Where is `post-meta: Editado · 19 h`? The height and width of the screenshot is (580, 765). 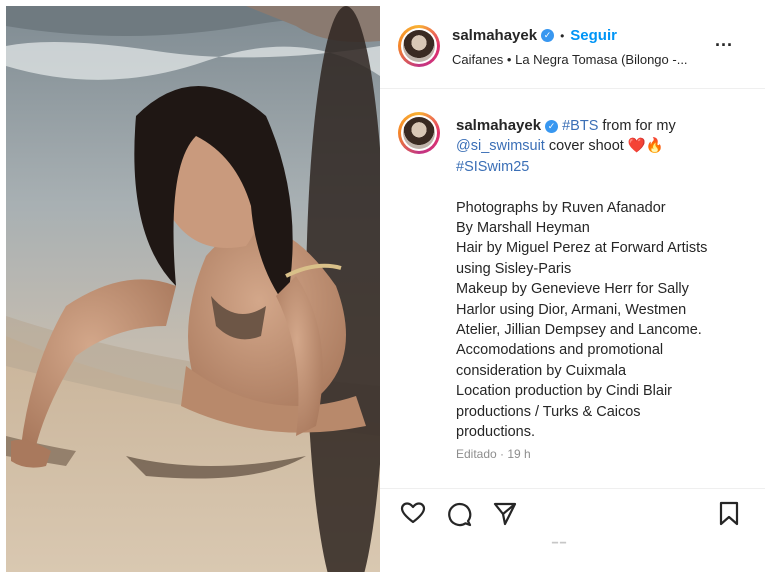
post-meta: Editado · 19 h is located at coordinates (493, 454).